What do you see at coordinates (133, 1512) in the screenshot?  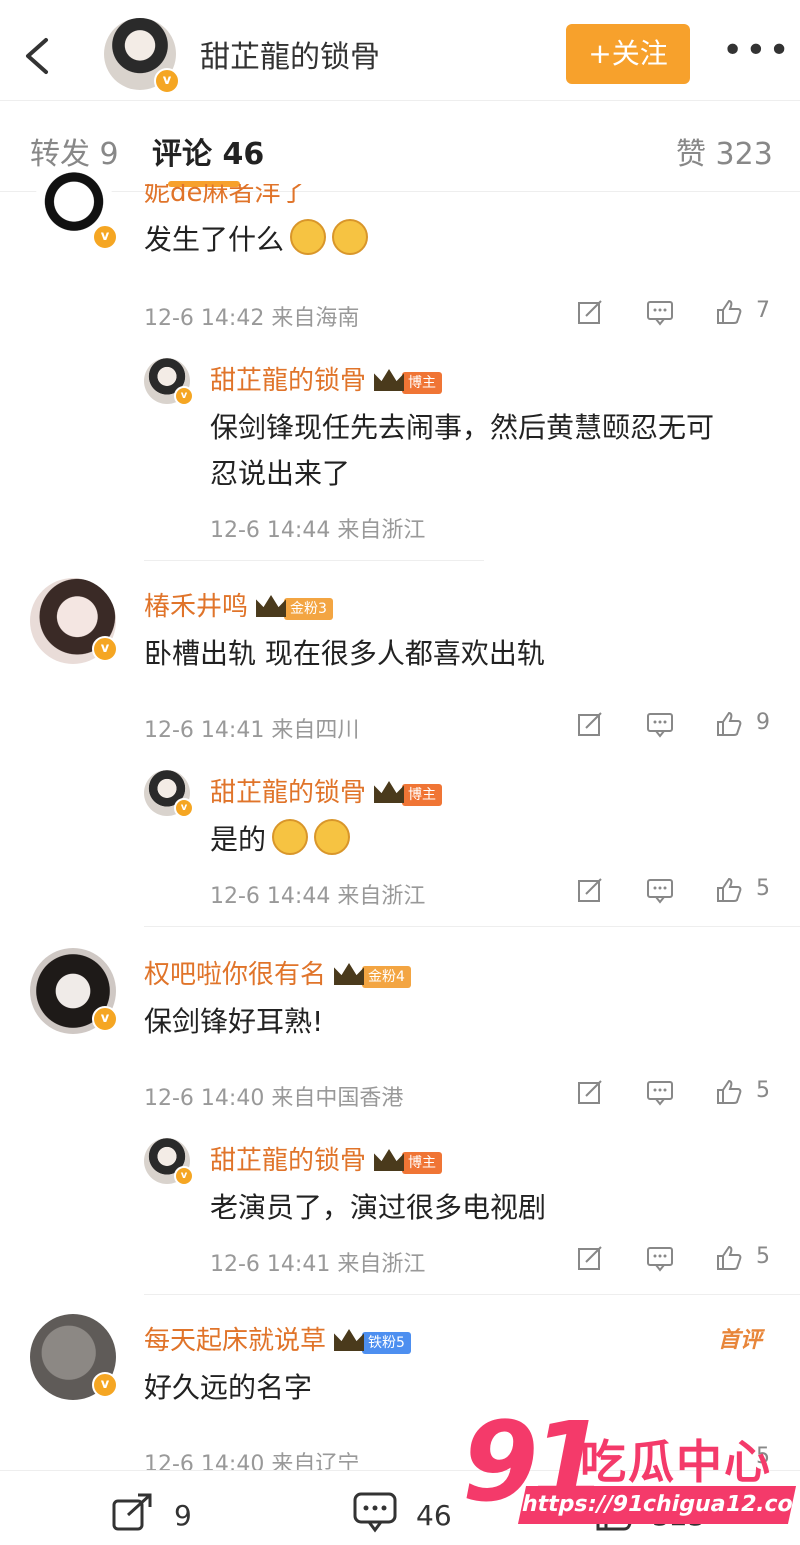 I see `repost-icon` at bounding box center [133, 1512].